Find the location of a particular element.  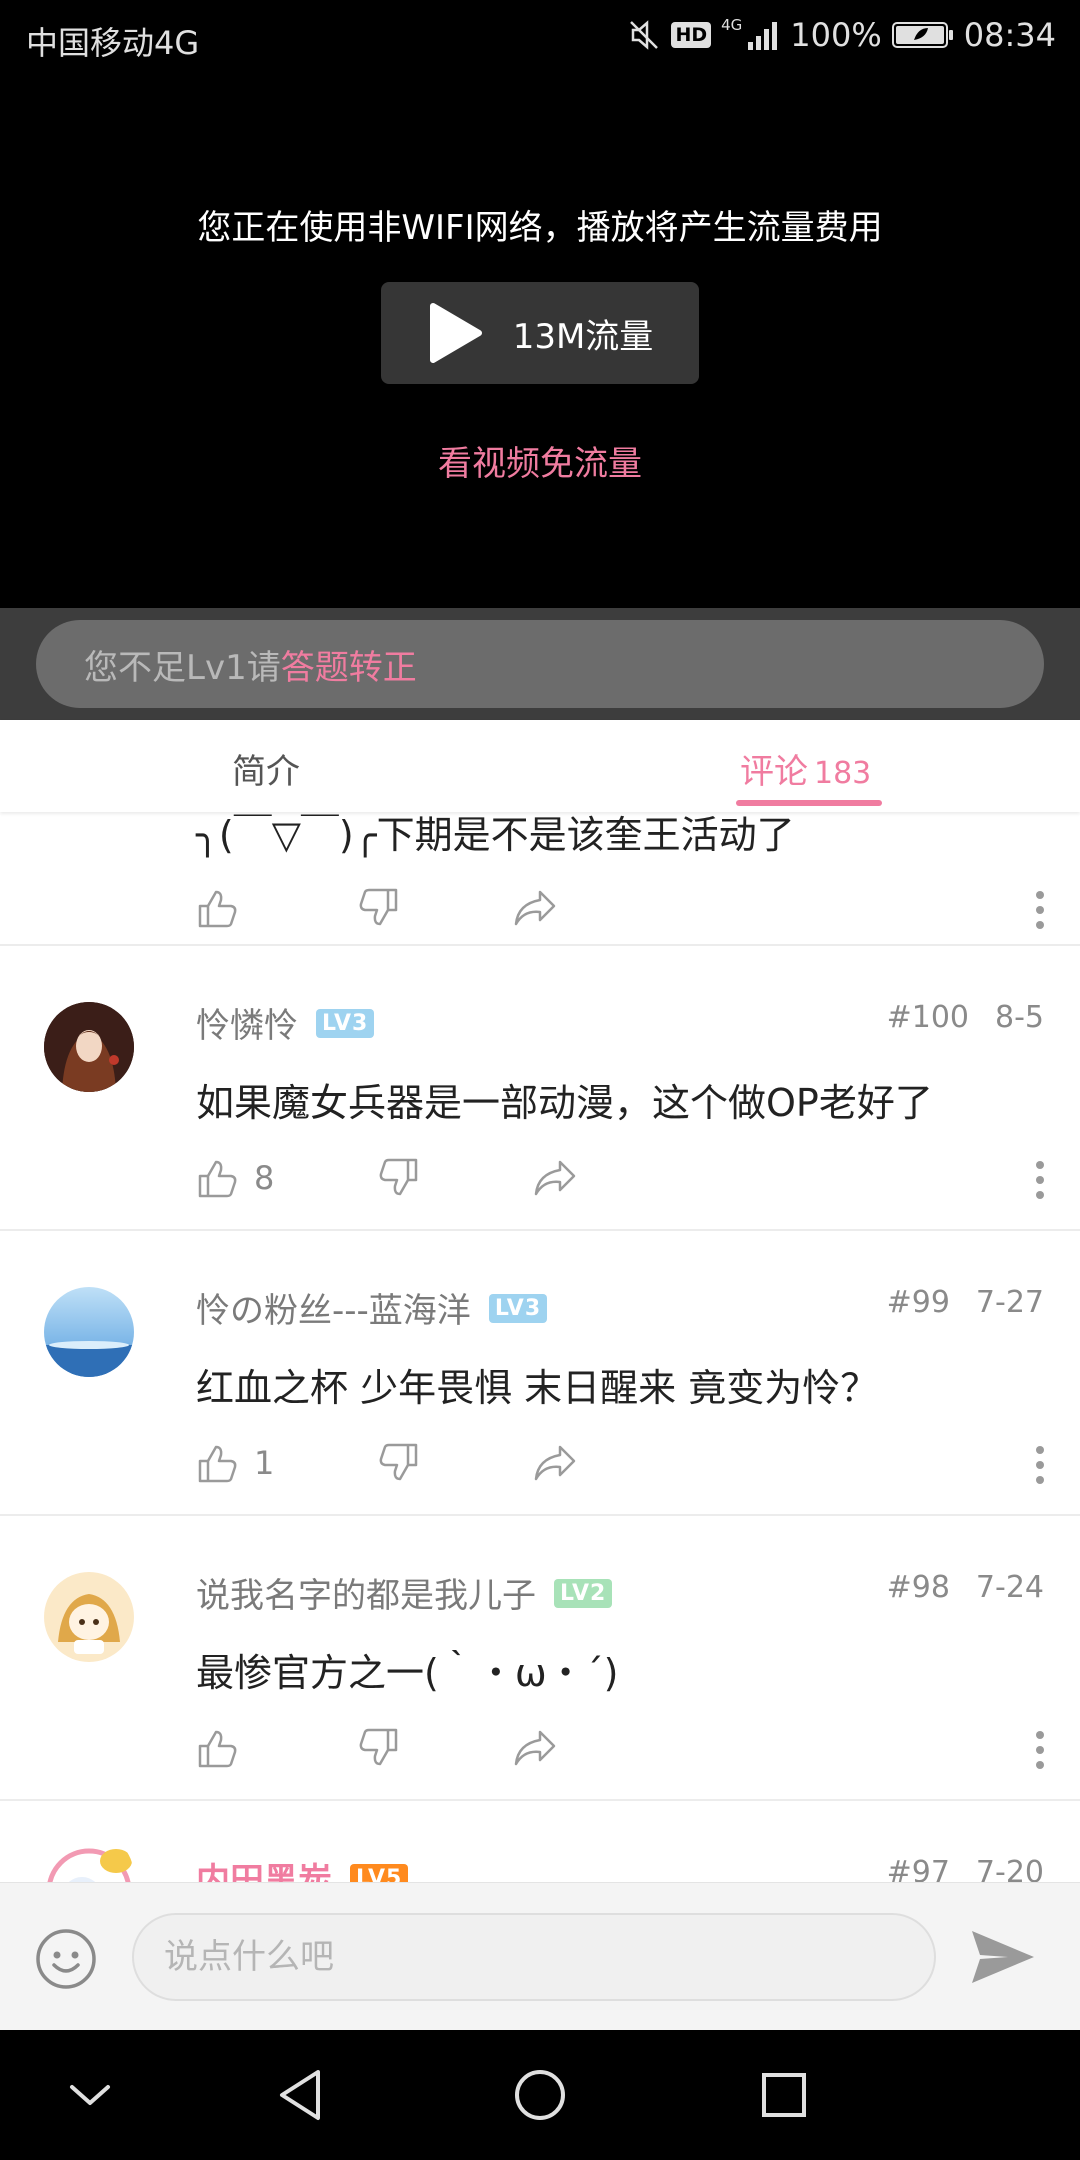

comment-meta: #97 7-20 is located at coordinates (965, 1868).